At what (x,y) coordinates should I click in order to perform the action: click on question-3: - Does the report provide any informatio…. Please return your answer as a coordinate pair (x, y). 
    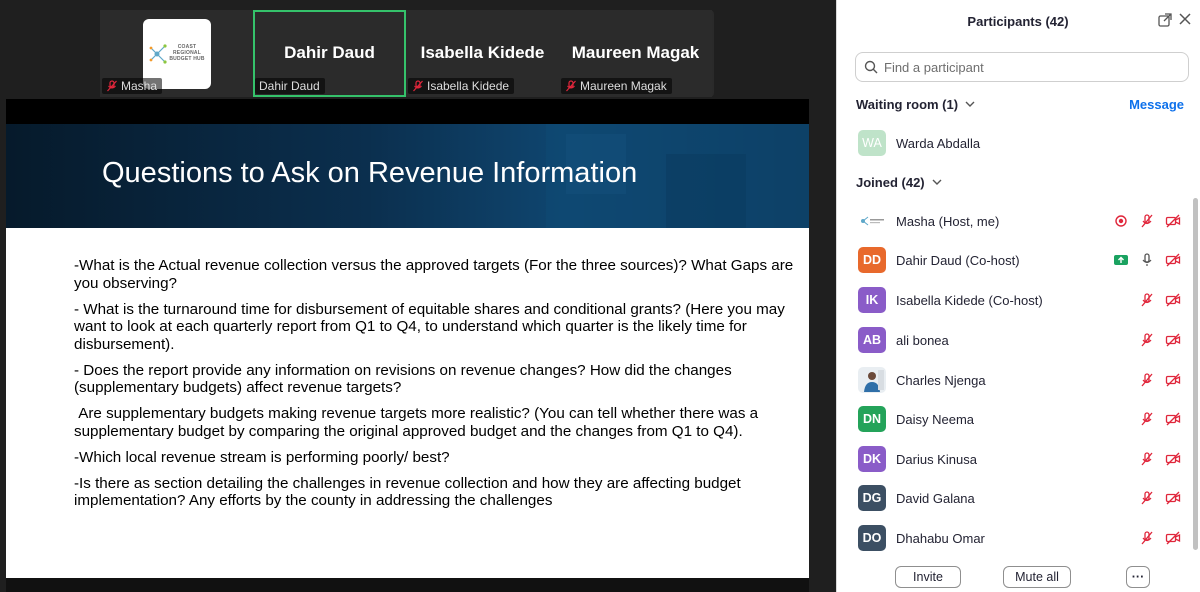
    Looking at the image, I should click on (403, 379).